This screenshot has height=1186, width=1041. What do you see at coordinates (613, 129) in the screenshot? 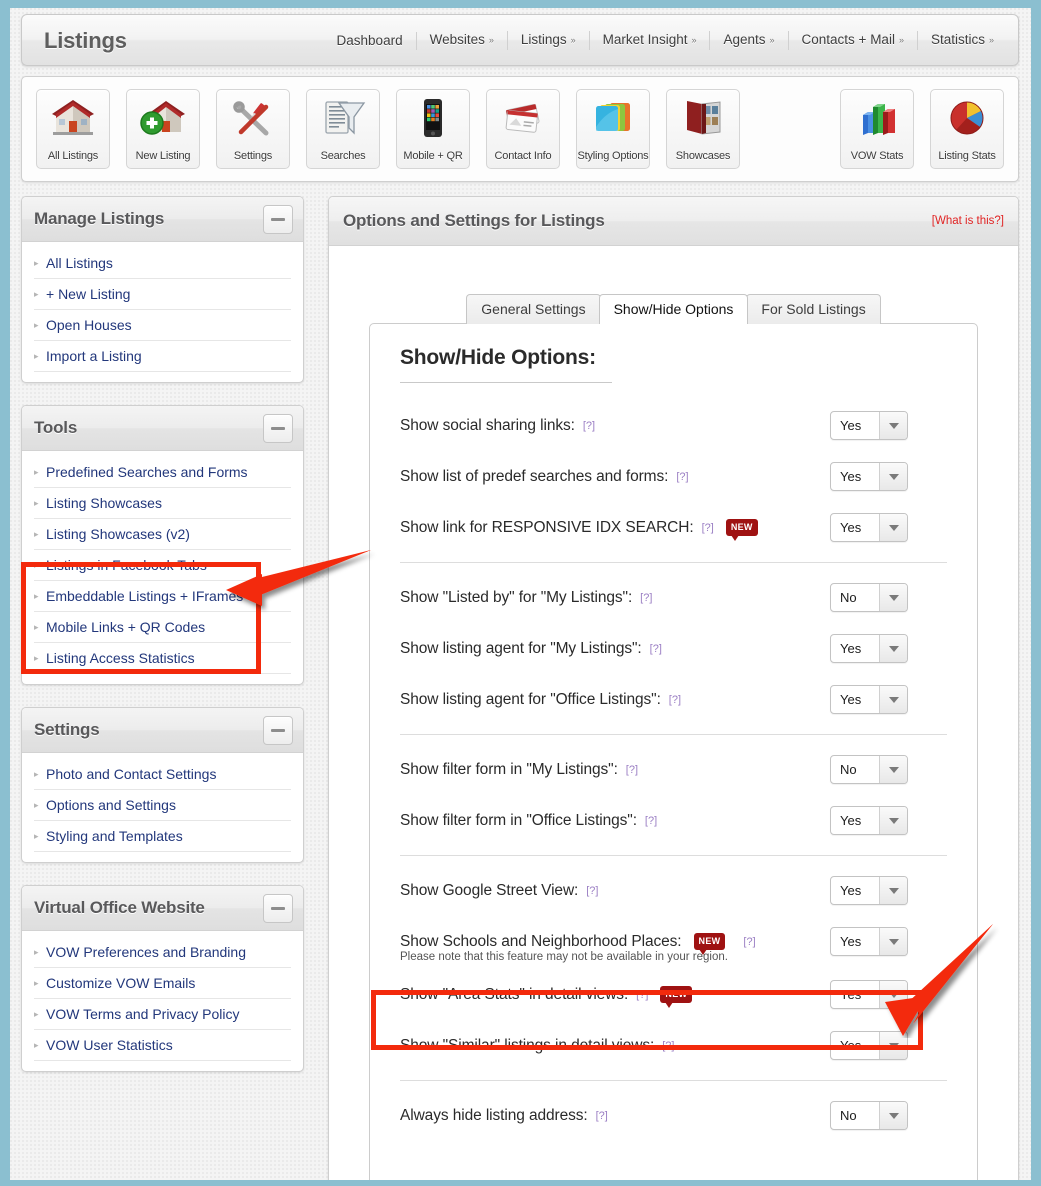
I see `toolbar-button-styling-options: Styling Options` at bounding box center [613, 129].